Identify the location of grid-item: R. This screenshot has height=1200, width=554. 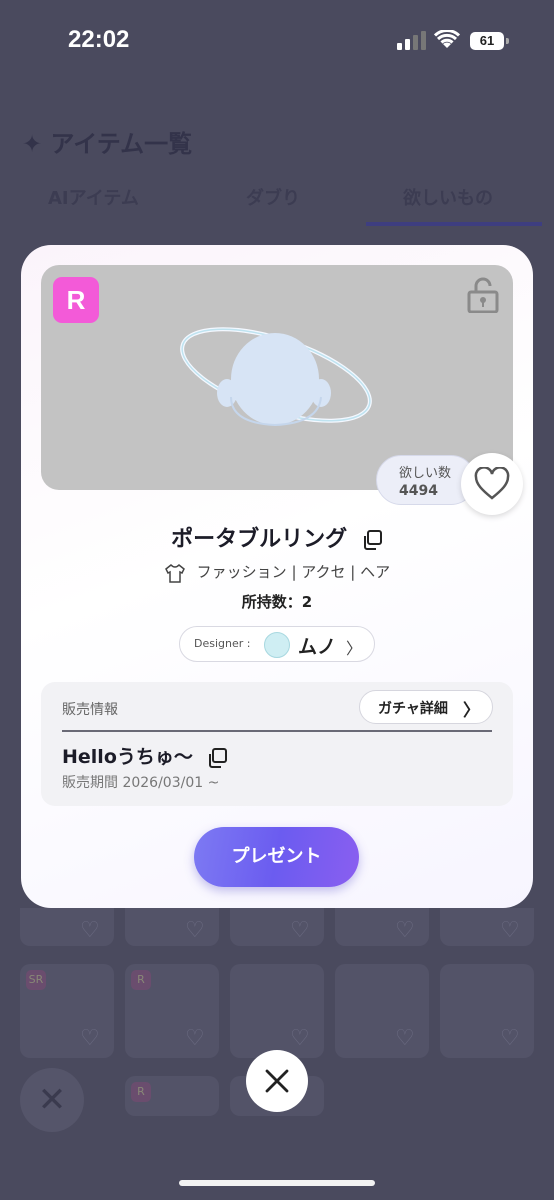
(172, 1096).